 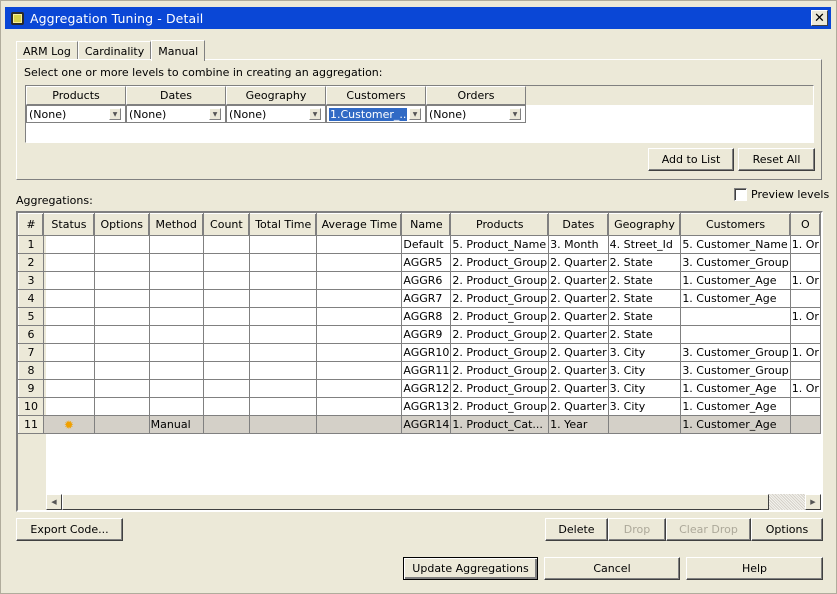 What do you see at coordinates (754, 568) in the screenshot?
I see `help-button: Help` at bounding box center [754, 568].